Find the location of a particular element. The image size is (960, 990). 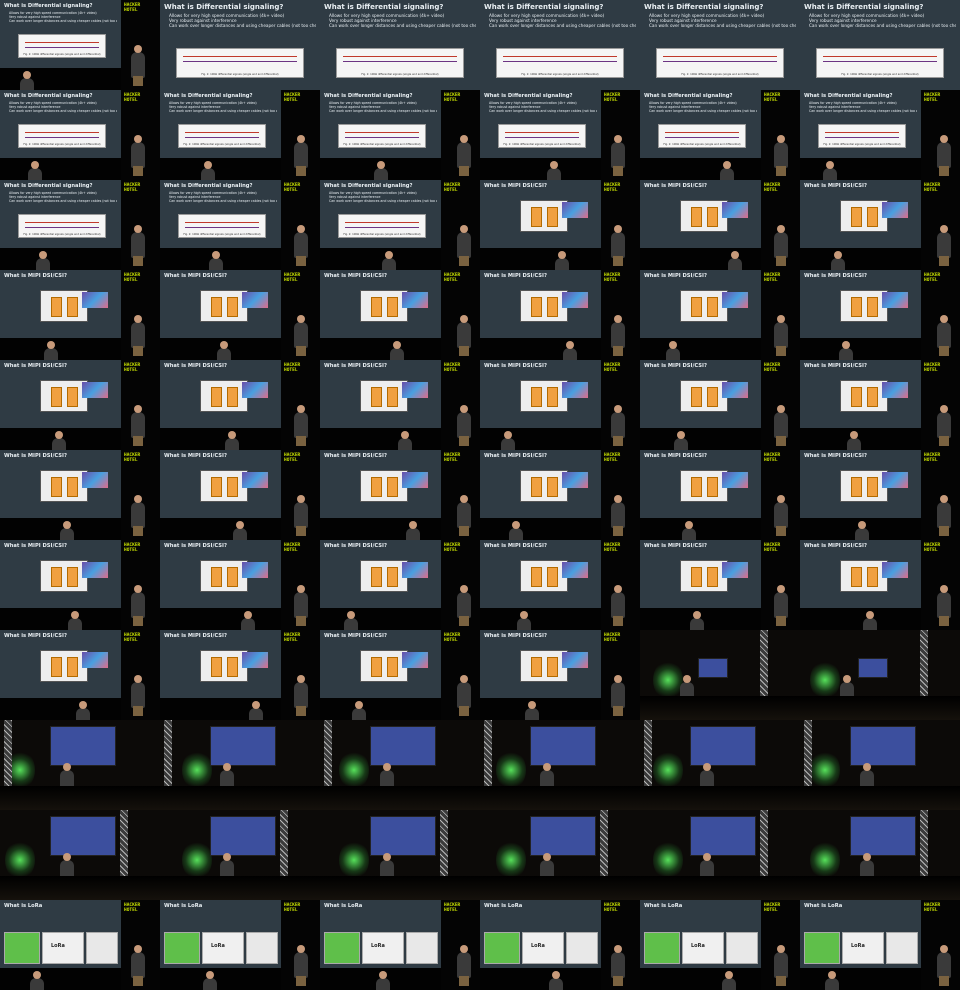

lora-slide: What is LoRa LoRa is located at coordinates (220, 934).